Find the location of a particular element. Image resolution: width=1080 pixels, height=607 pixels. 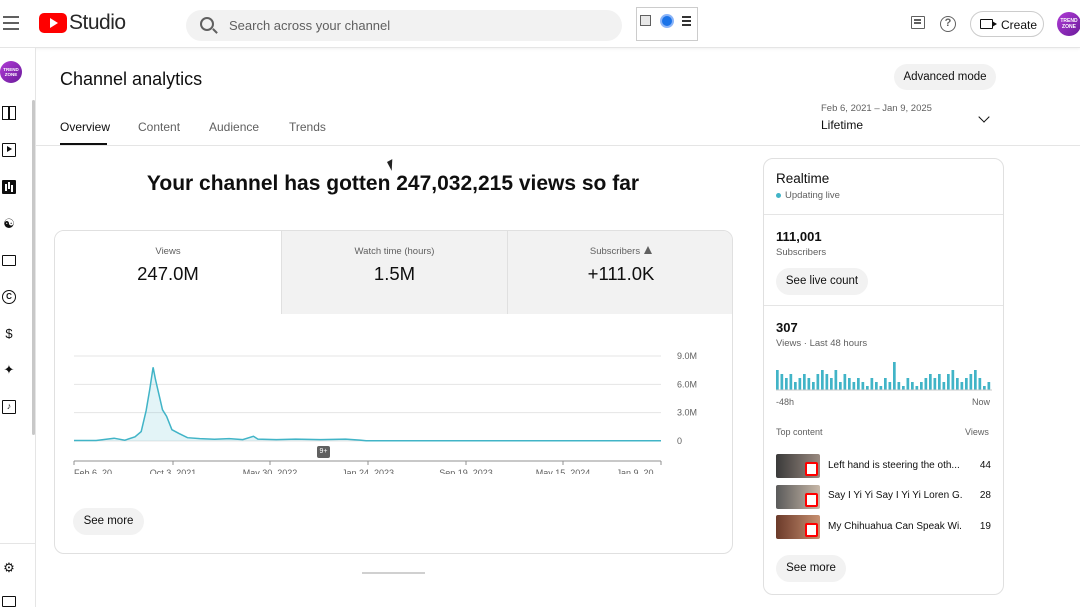

metric-subscribers: Subscribers +111.0K is located at coordinates (619, 272).